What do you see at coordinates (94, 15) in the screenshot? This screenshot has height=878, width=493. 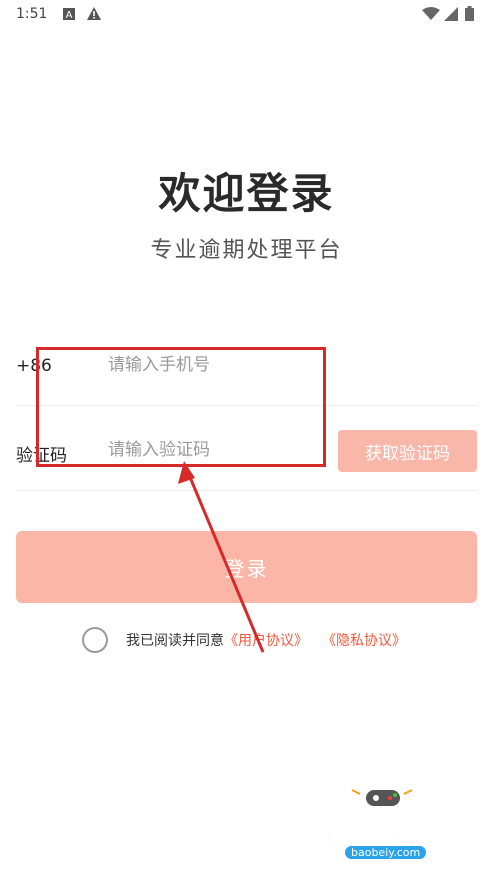 I see `warning-icon` at bounding box center [94, 15].